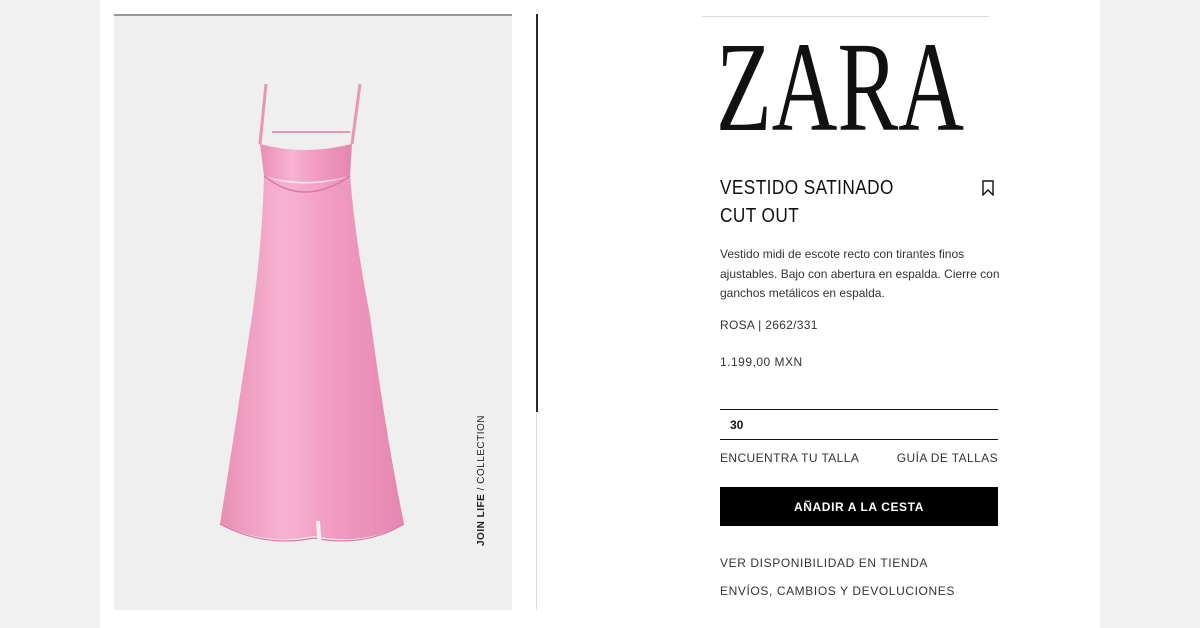 The image size is (1200, 628). Describe the element at coordinates (761, 362) in the screenshot. I see `product-price: 1.199,00 MXN` at that location.